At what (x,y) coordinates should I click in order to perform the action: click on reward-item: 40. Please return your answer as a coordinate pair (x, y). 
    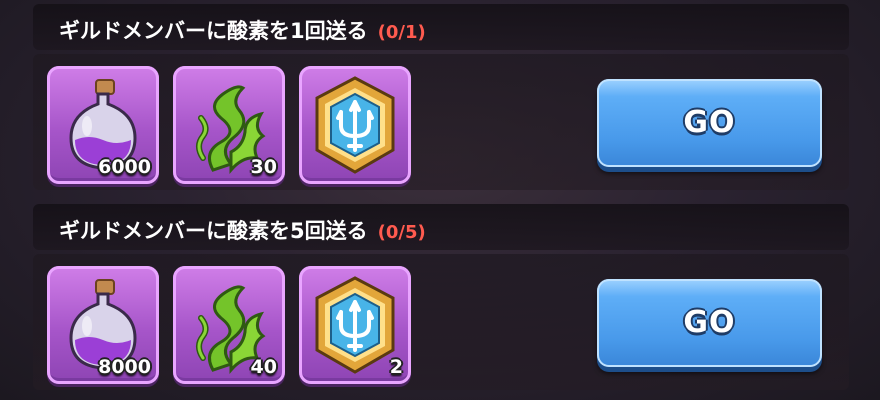
    Looking at the image, I should click on (229, 325).